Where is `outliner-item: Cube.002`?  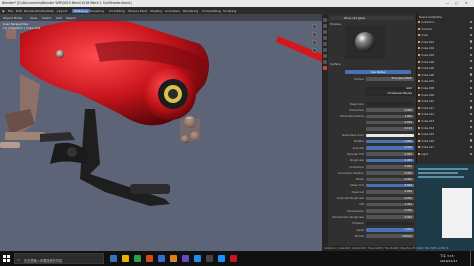
outliner-item: Cube.002 is located at coordinates (446, 48).